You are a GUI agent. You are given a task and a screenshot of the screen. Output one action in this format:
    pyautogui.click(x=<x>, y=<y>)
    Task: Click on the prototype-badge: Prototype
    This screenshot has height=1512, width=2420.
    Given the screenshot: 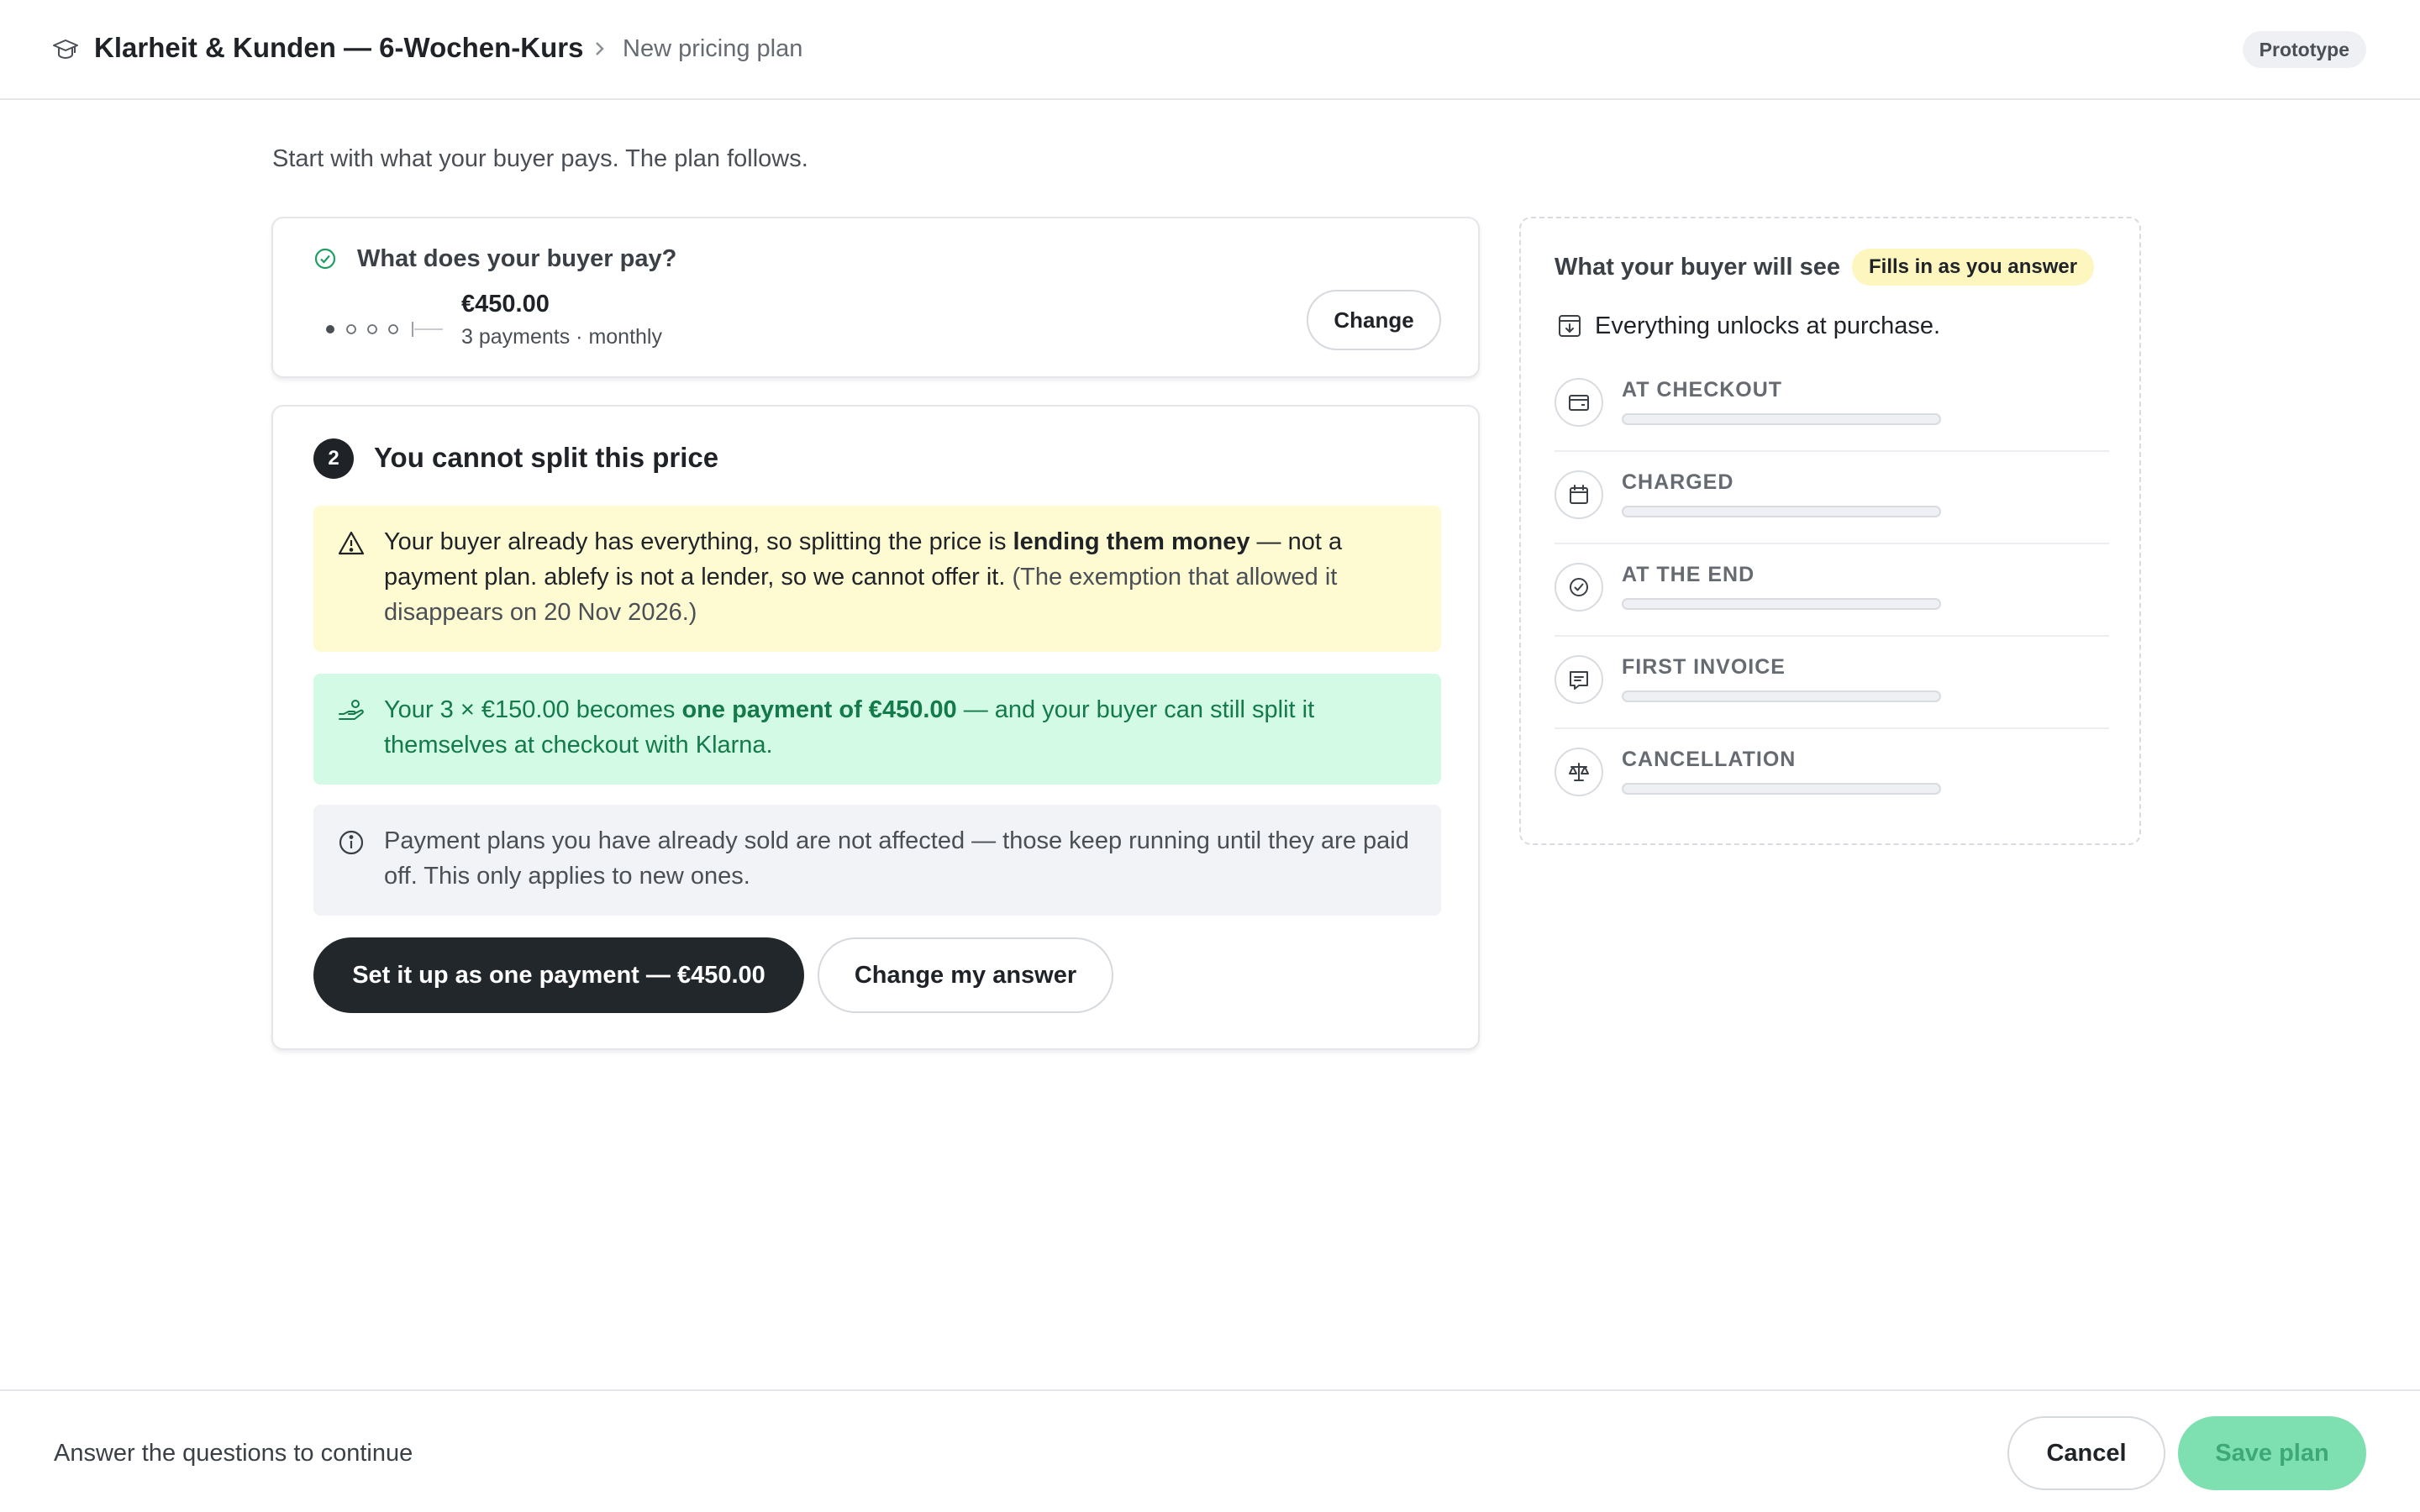 What is the action you would take?
    pyautogui.click(x=2304, y=49)
    